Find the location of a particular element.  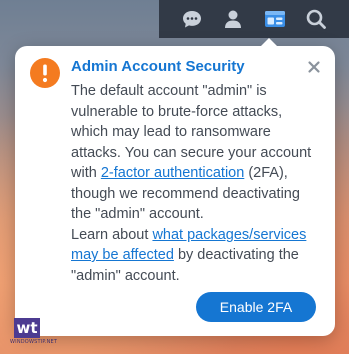

search-icon is located at coordinates (316, 19).